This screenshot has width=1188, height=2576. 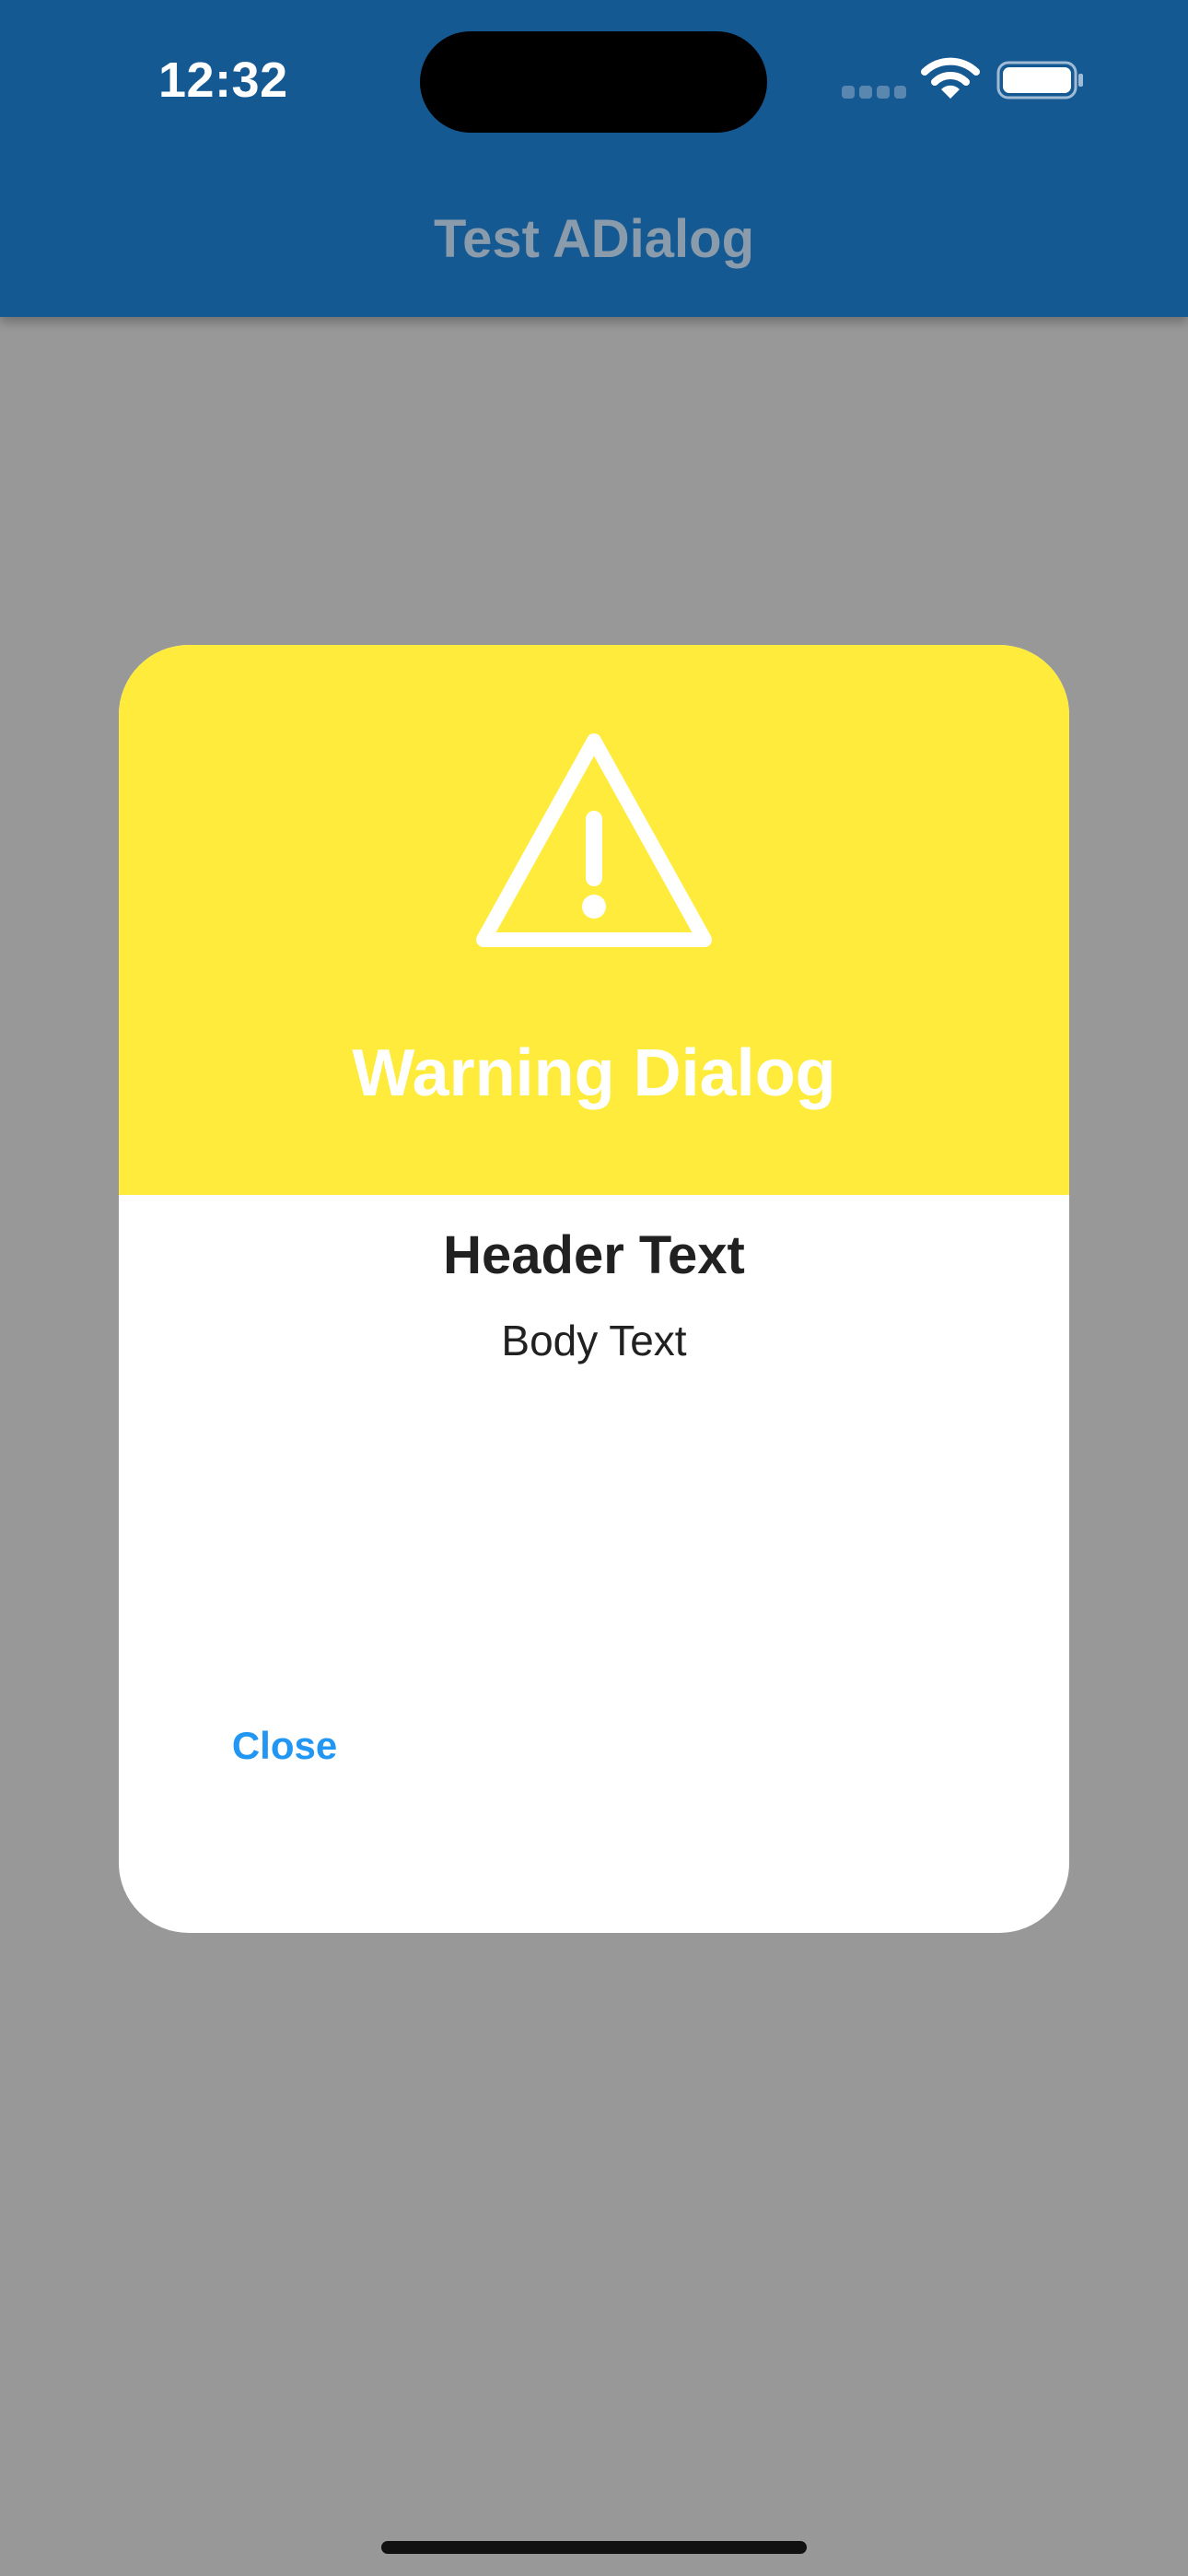 I want to click on dialog-header-text: Header Text, so click(x=594, y=1255).